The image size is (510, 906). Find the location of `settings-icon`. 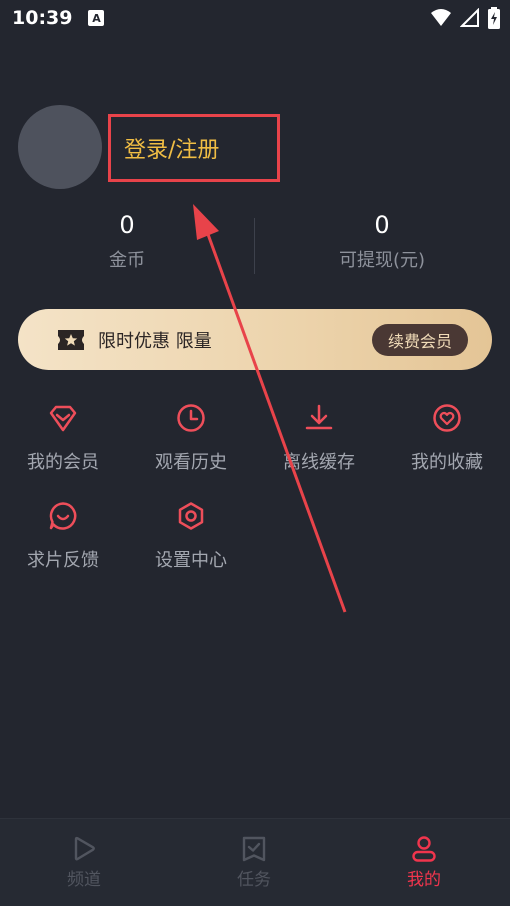

settings-icon is located at coordinates (191, 516).